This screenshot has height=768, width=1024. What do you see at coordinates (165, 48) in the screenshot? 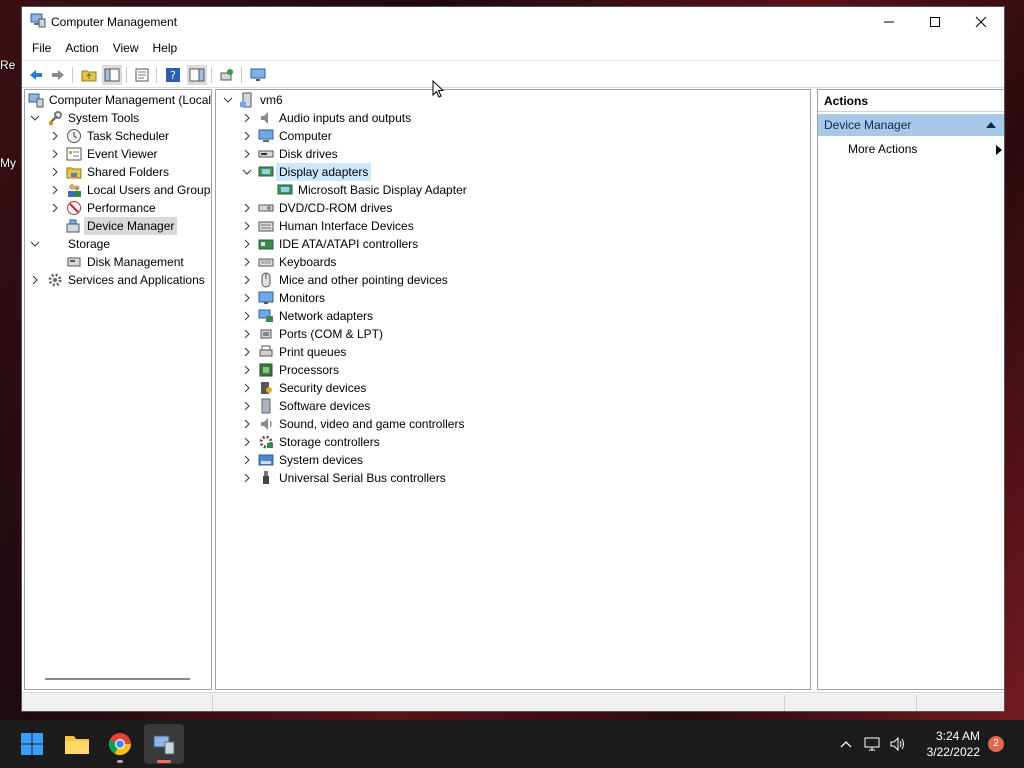
I see `menu-help: Help` at bounding box center [165, 48].